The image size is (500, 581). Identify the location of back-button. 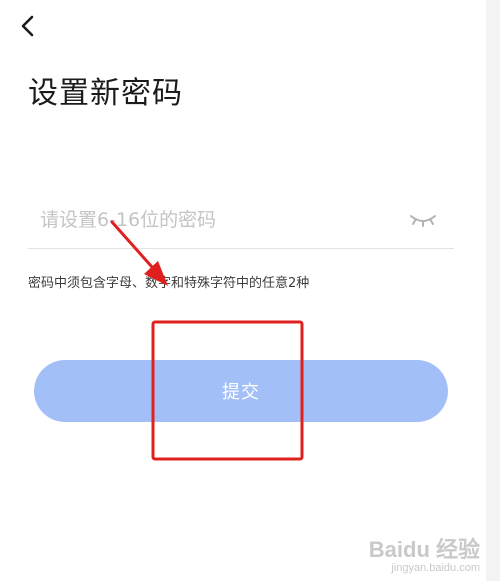
(28, 26).